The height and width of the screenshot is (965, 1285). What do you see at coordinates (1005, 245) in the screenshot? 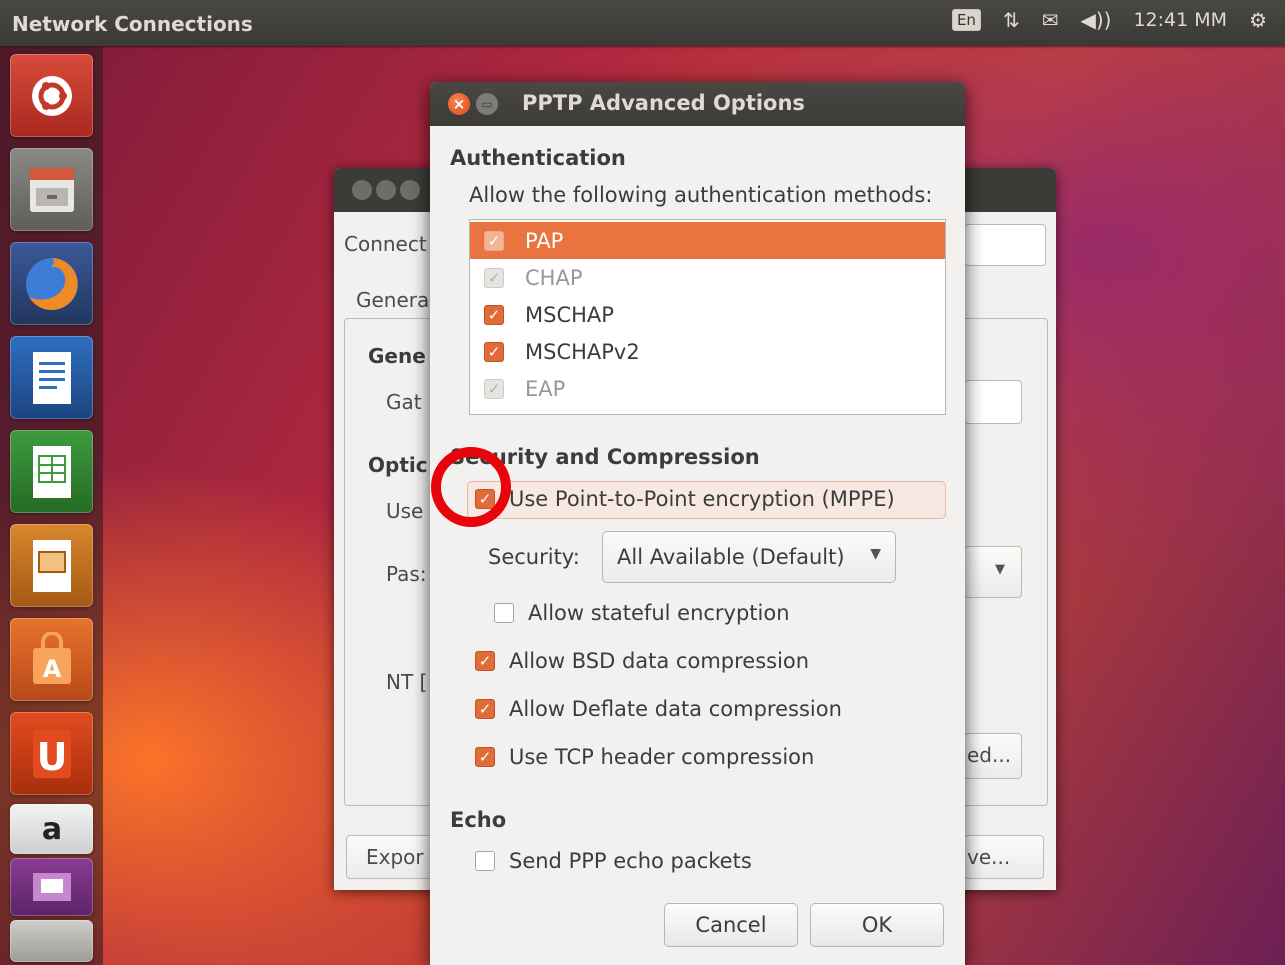
I see `connection-name-field` at bounding box center [1005, 245].